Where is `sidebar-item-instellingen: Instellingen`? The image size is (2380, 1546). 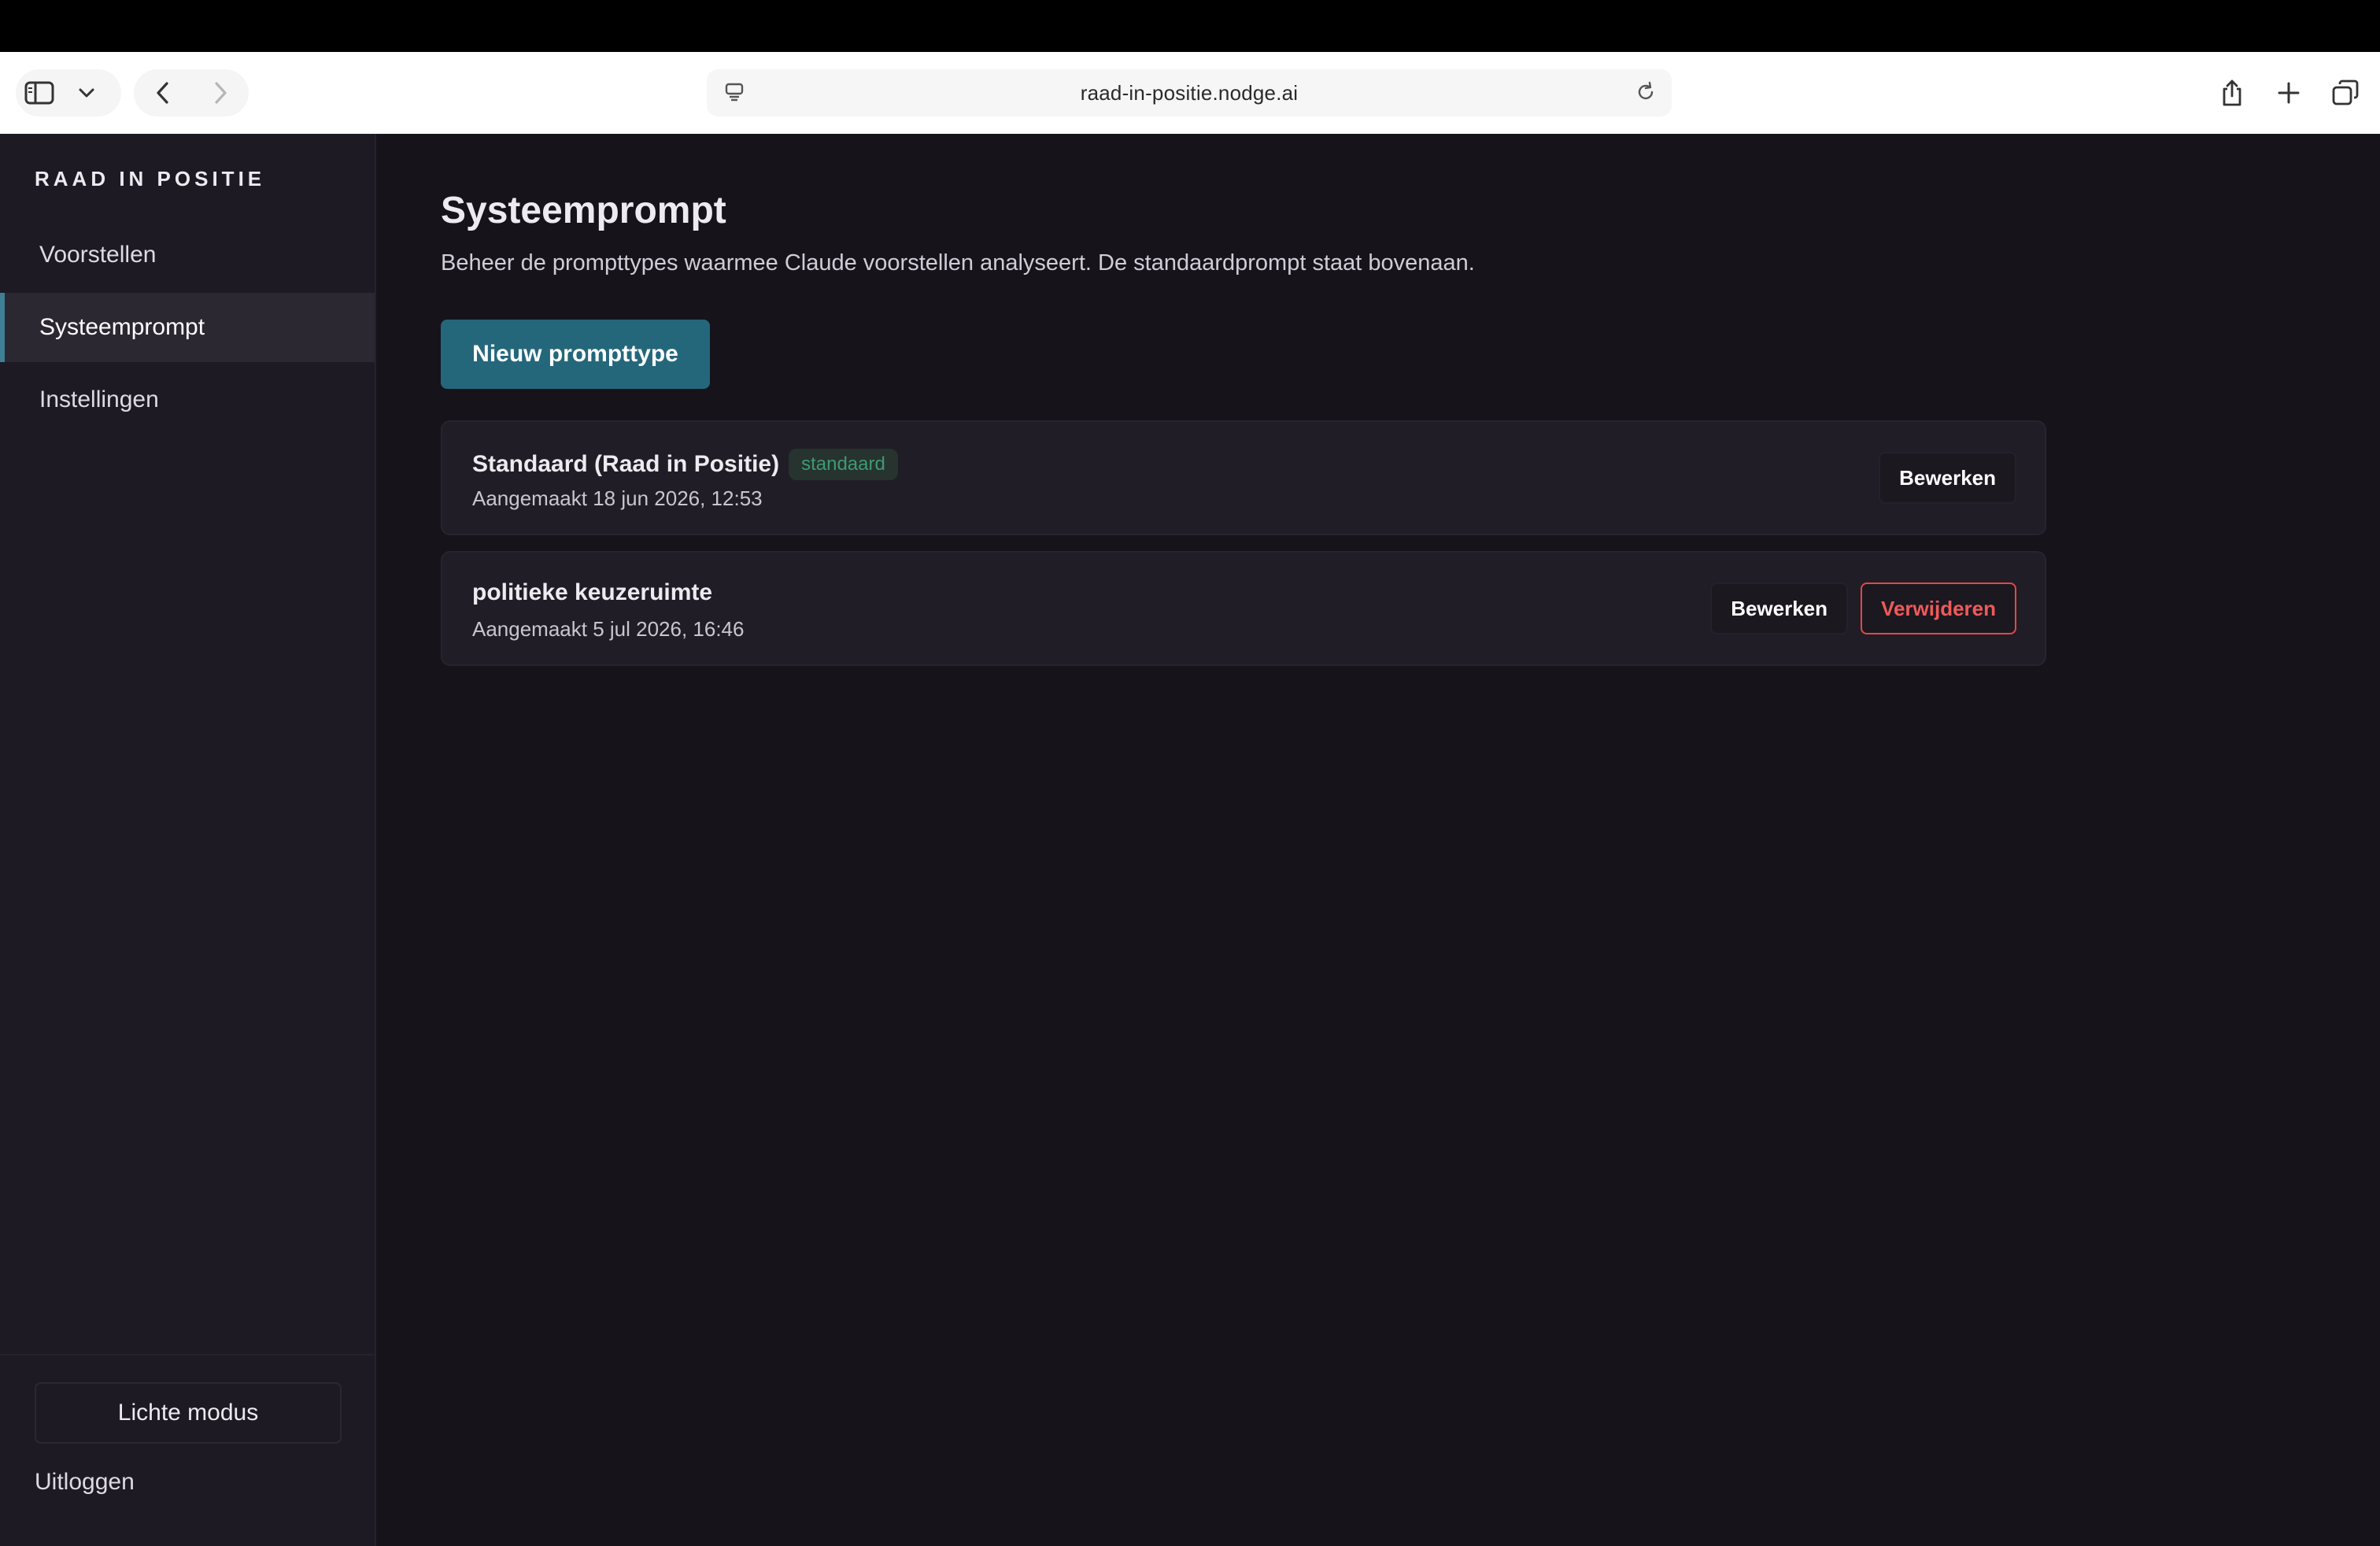
sidebar-item-instellingen: Instellingen is located at coordinates (187, 400).